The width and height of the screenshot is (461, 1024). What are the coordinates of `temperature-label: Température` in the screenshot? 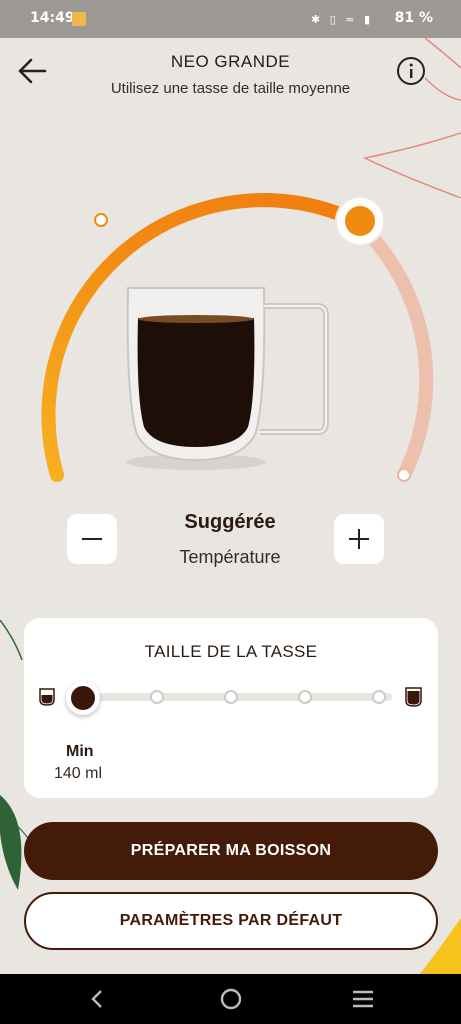 It's located at (230, 557).